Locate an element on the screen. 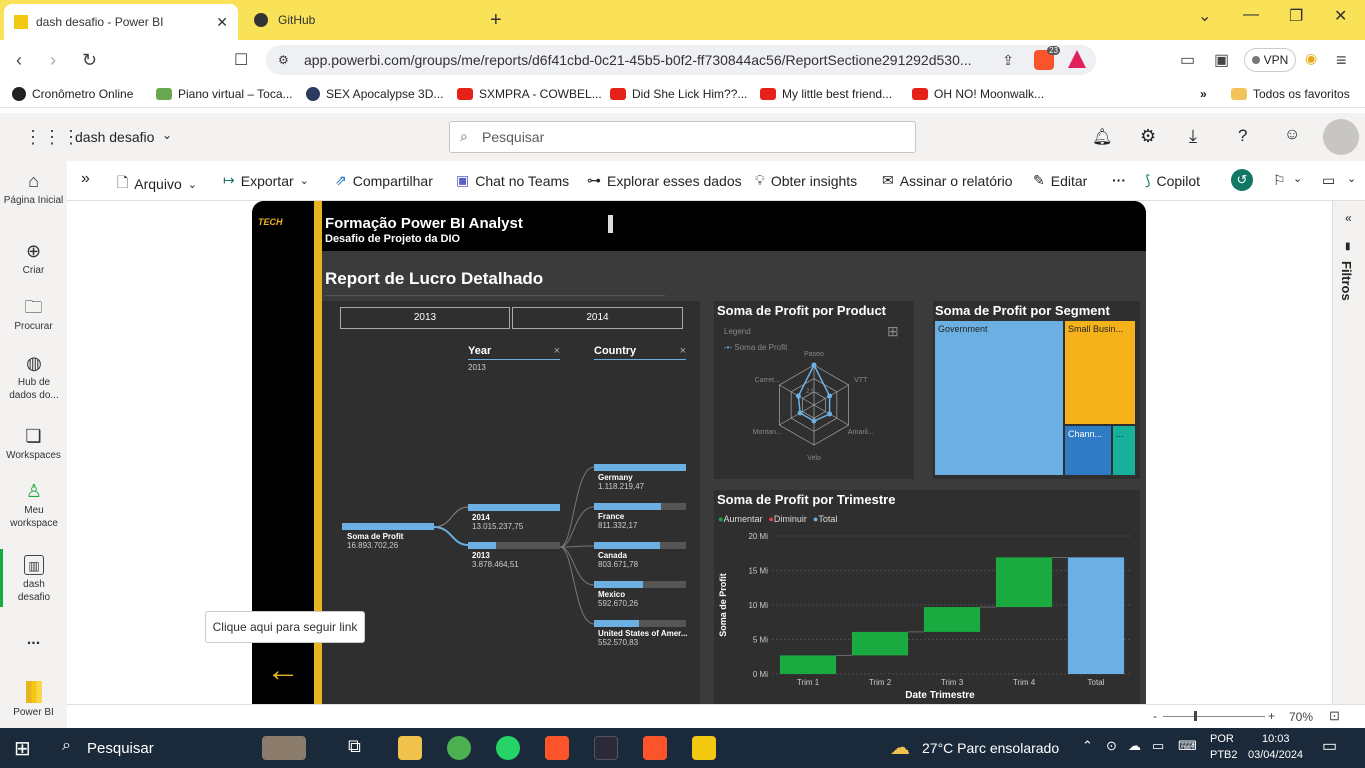  lang-code: POR is located at coordinates (1222, 739).